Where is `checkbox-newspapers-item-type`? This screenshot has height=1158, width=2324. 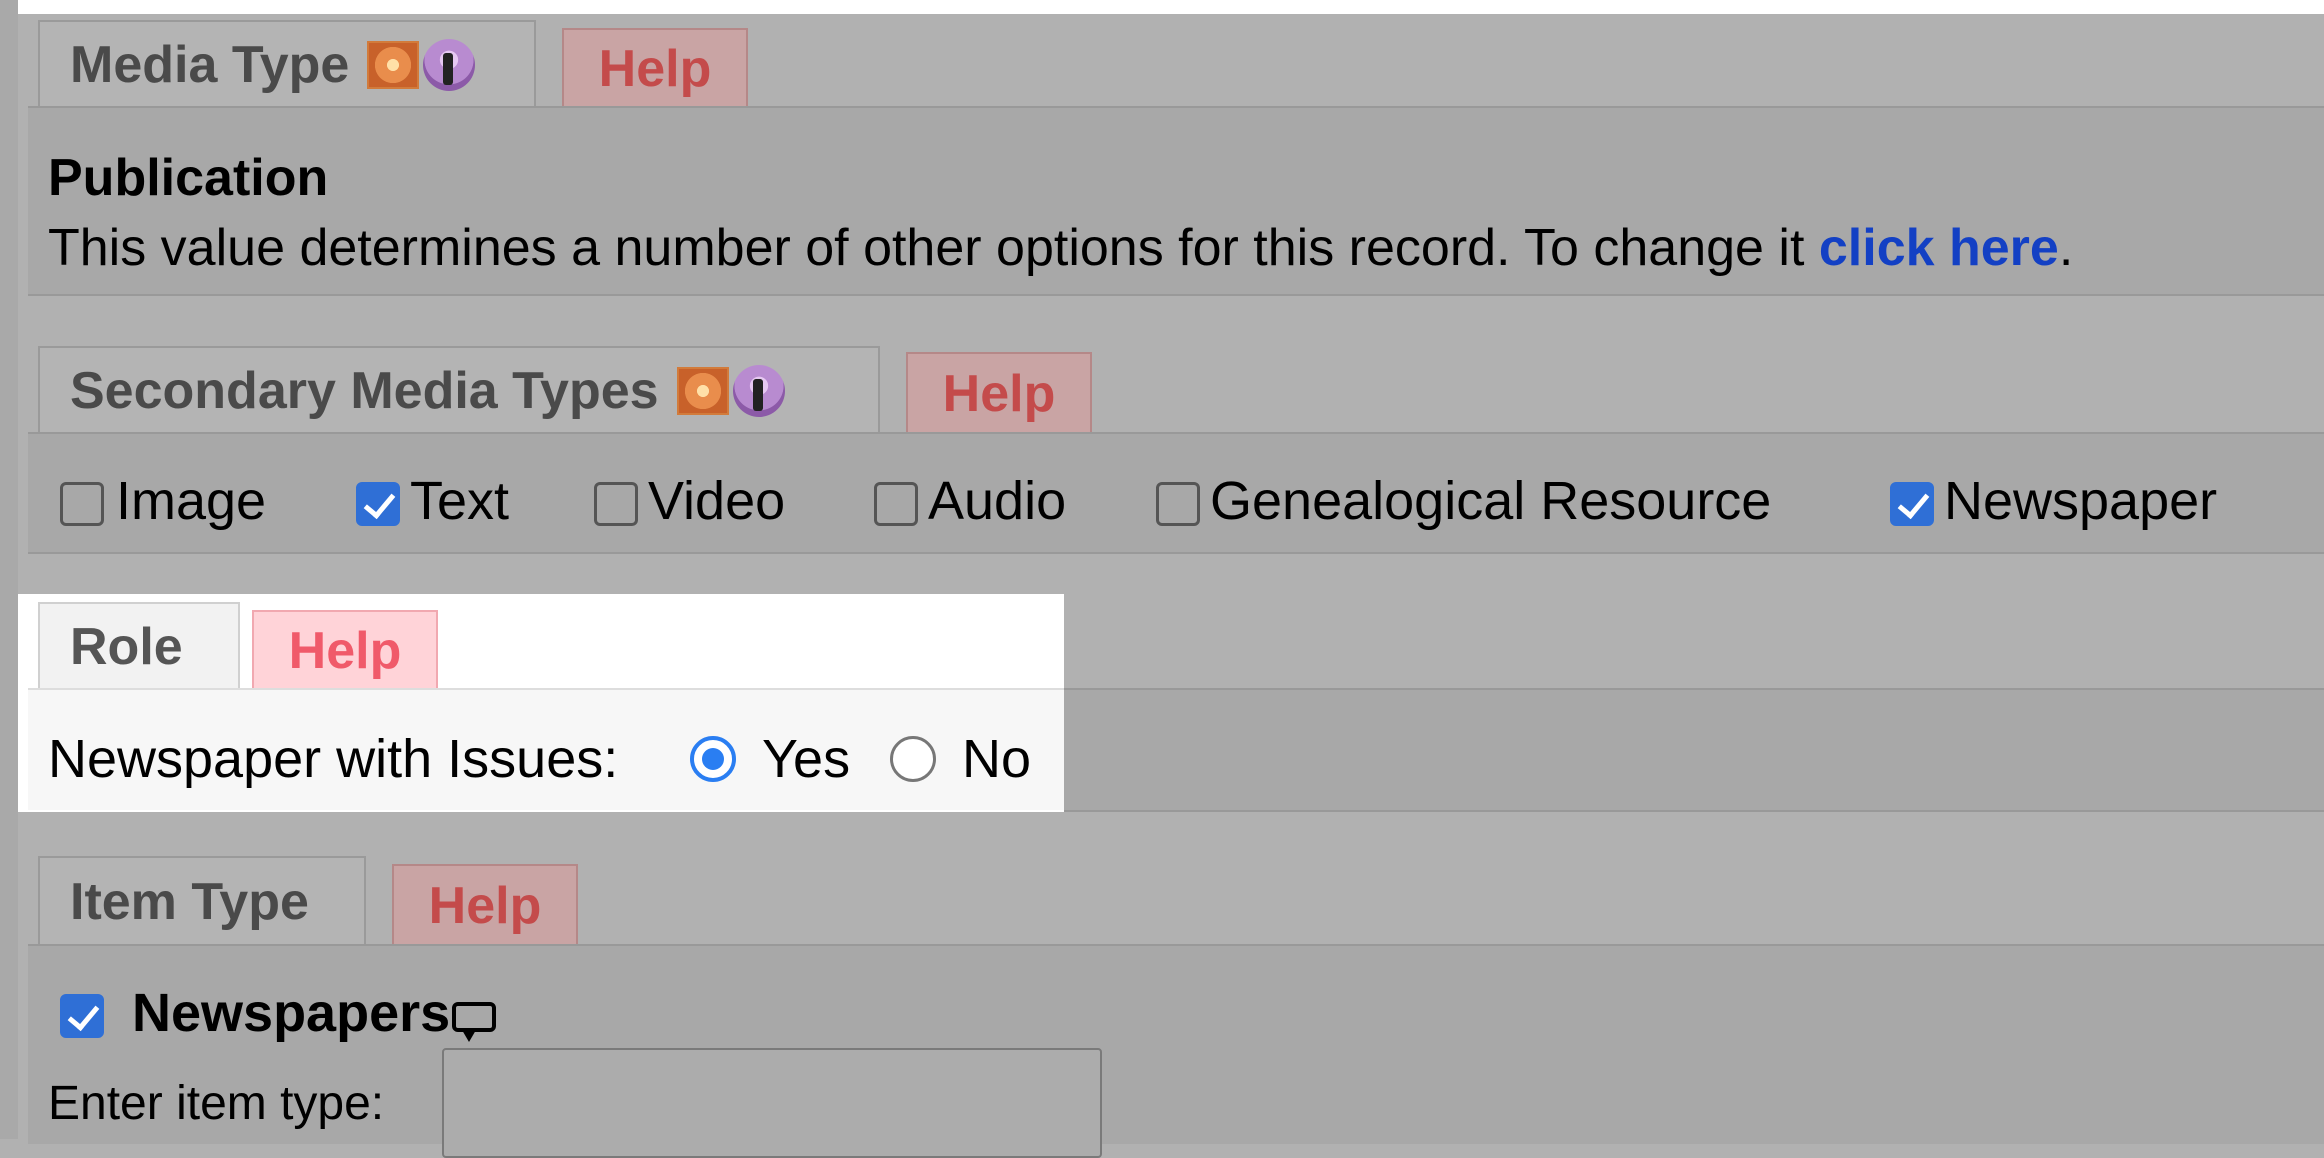
checkbox-newspapers-item-type is located at coordinates (82, 1016).